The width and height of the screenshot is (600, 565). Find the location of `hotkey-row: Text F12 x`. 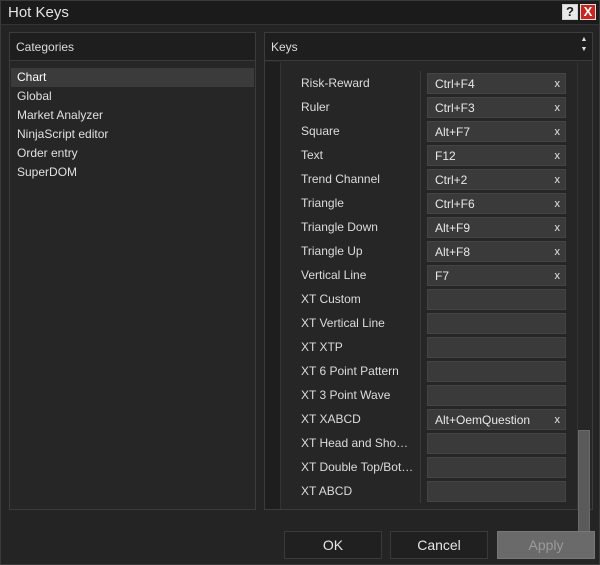

hotkey-row: Text F12 x is located at coordinates (429, 155).